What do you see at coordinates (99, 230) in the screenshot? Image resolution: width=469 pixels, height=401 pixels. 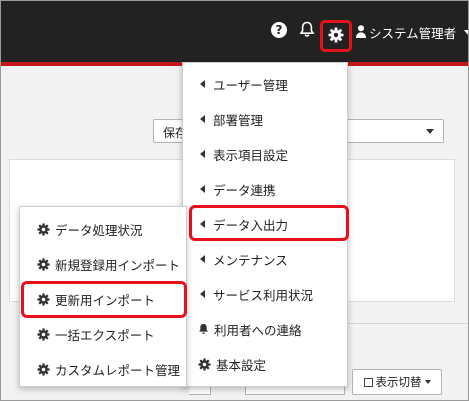 I see `submenu-item-label: データ処理状況` at bounding box center [99, 230].